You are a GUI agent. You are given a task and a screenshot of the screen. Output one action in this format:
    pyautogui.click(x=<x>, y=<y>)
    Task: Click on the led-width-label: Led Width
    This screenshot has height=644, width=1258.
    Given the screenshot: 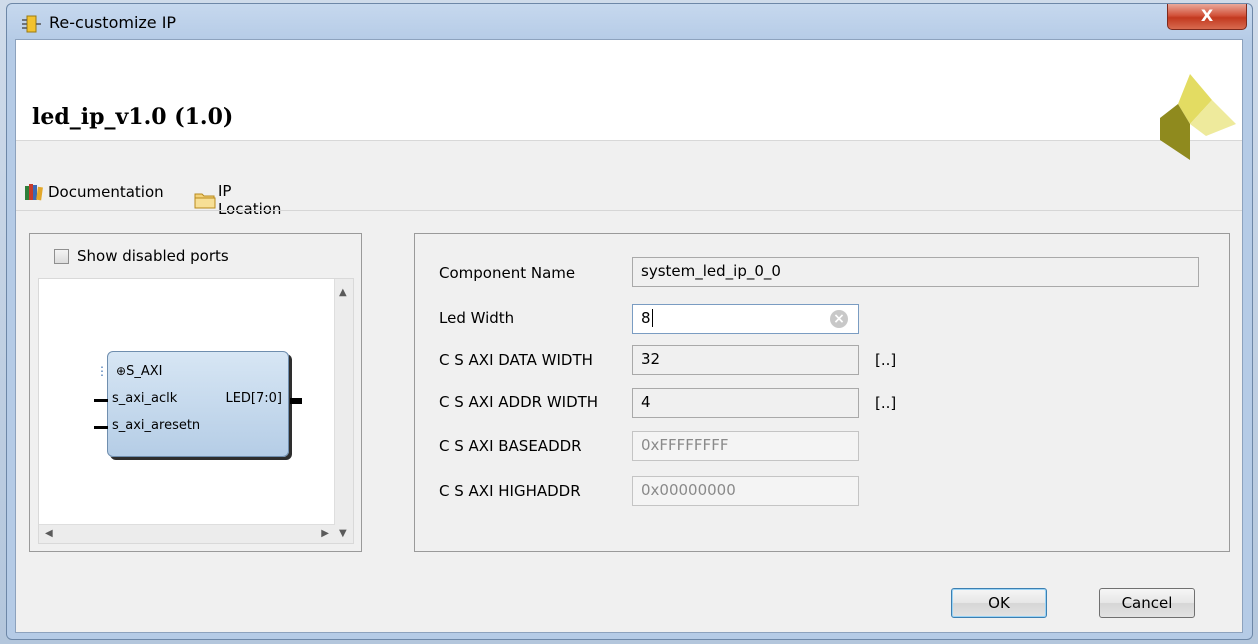 What is the action you would take?
    pyautogui.click(x=477, y=318)
    